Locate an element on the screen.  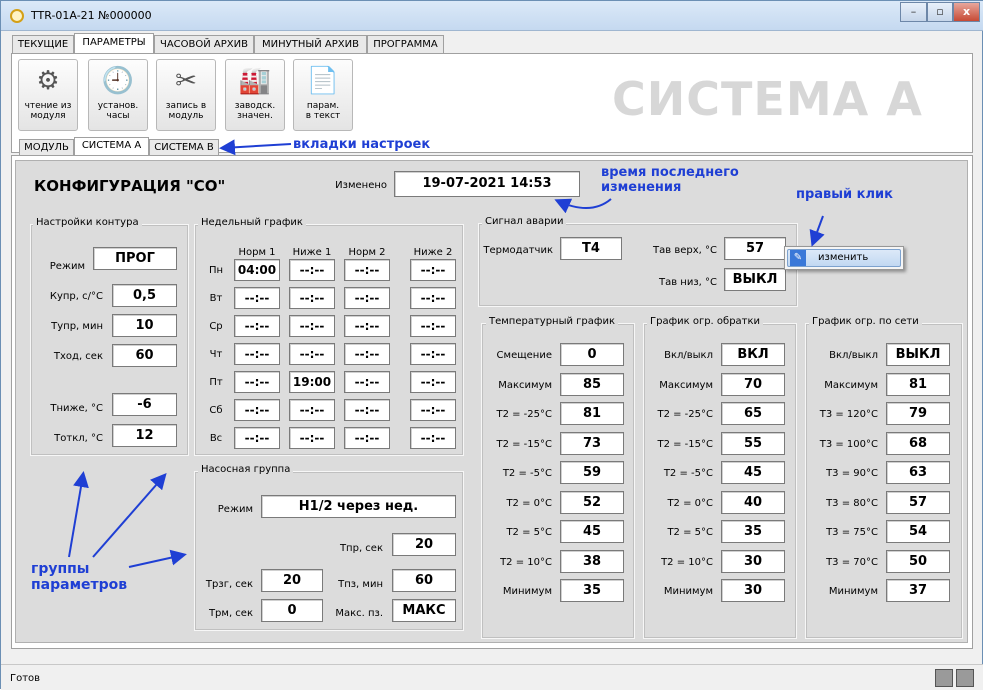
maximize-button: ▫ is located at coordinates (940, 12).